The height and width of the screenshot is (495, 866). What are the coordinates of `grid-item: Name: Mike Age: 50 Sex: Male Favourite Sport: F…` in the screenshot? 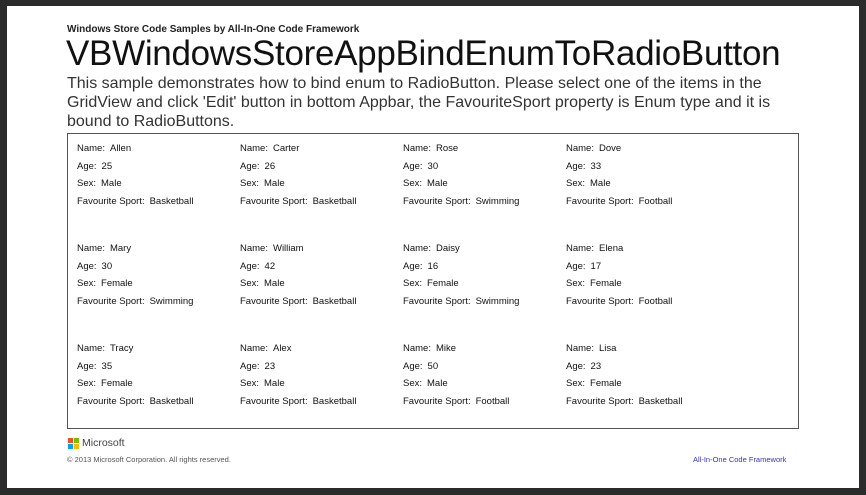 It's located at (483, 375).